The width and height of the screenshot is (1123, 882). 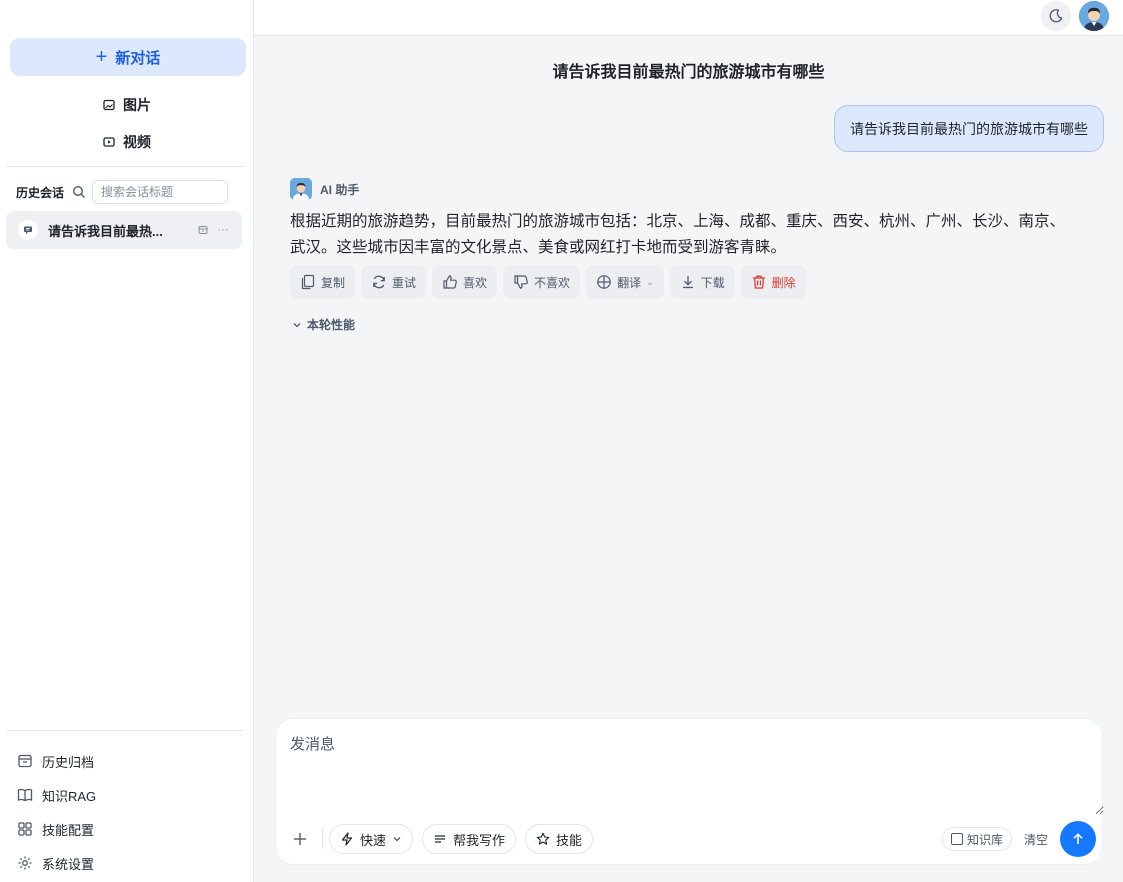 I want to click on download-icon, so click(x=687, y=282).